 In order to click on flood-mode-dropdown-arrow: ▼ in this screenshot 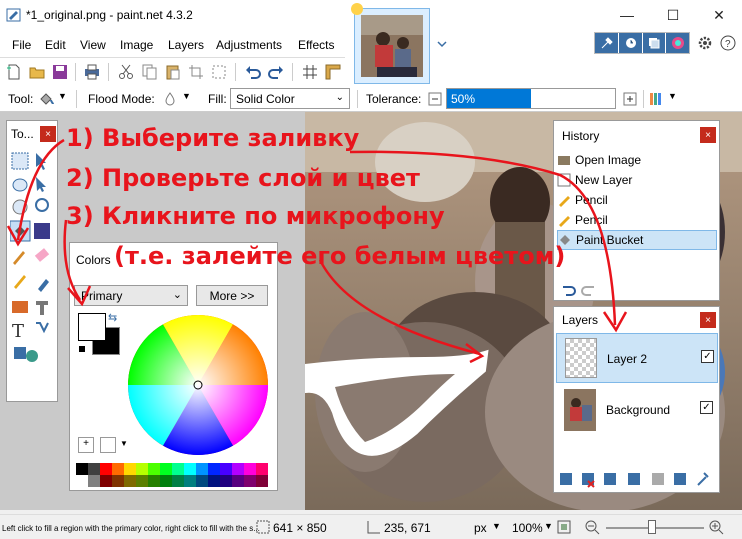, I will do `click(186, 96)`.